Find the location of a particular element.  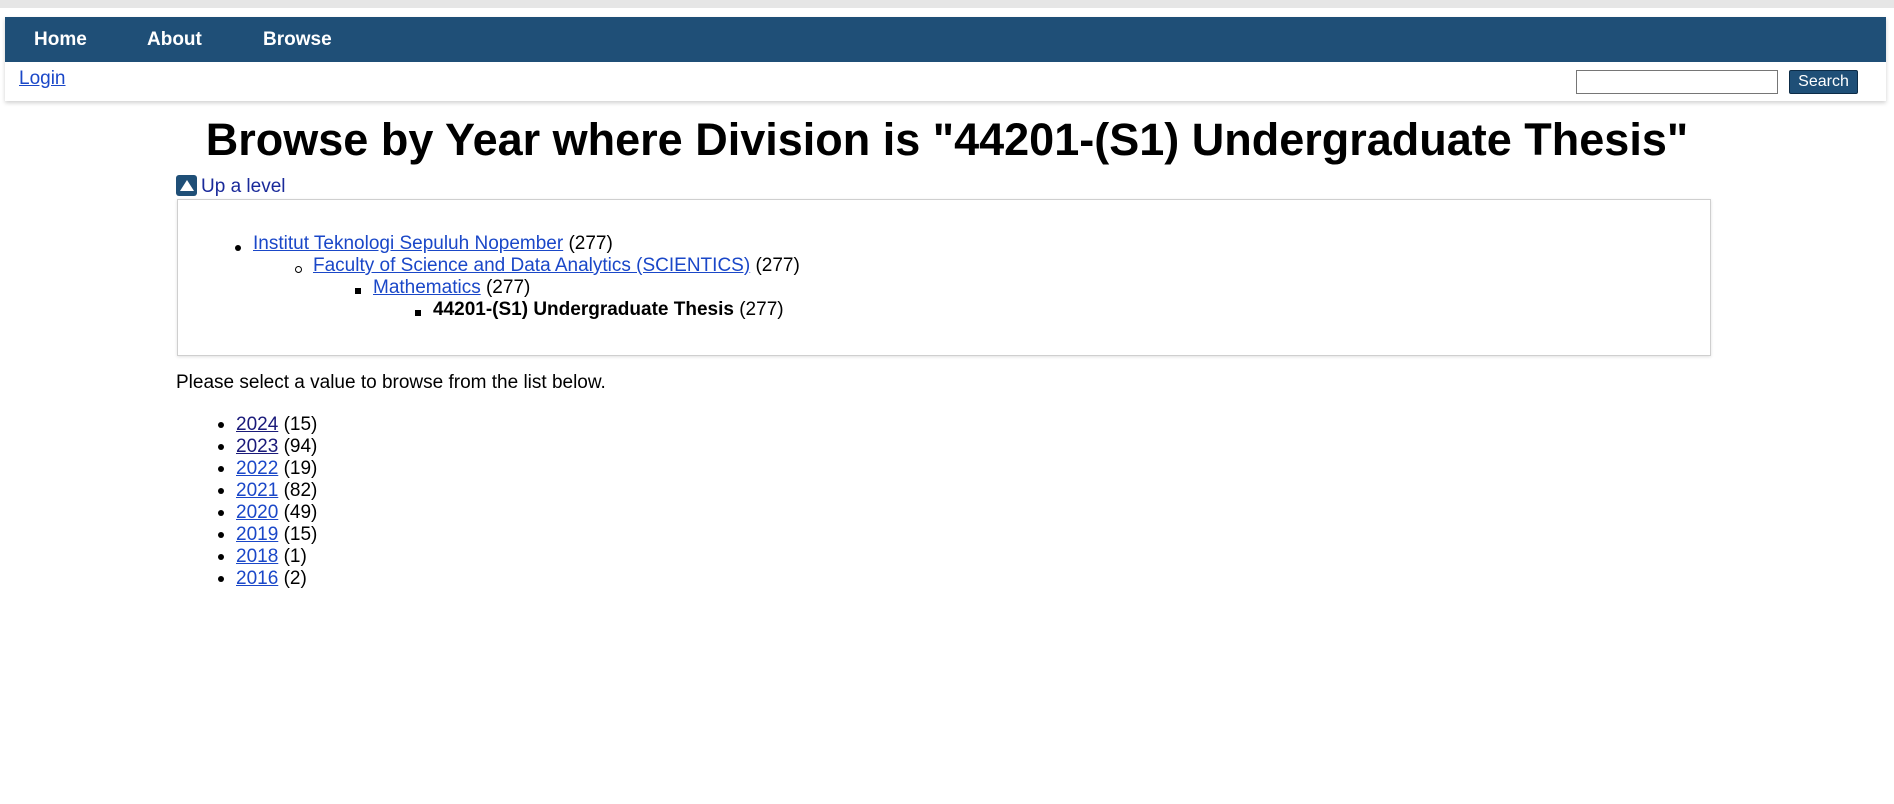

year-list-item: 2016 (2) is located at coordinates (271, 579).